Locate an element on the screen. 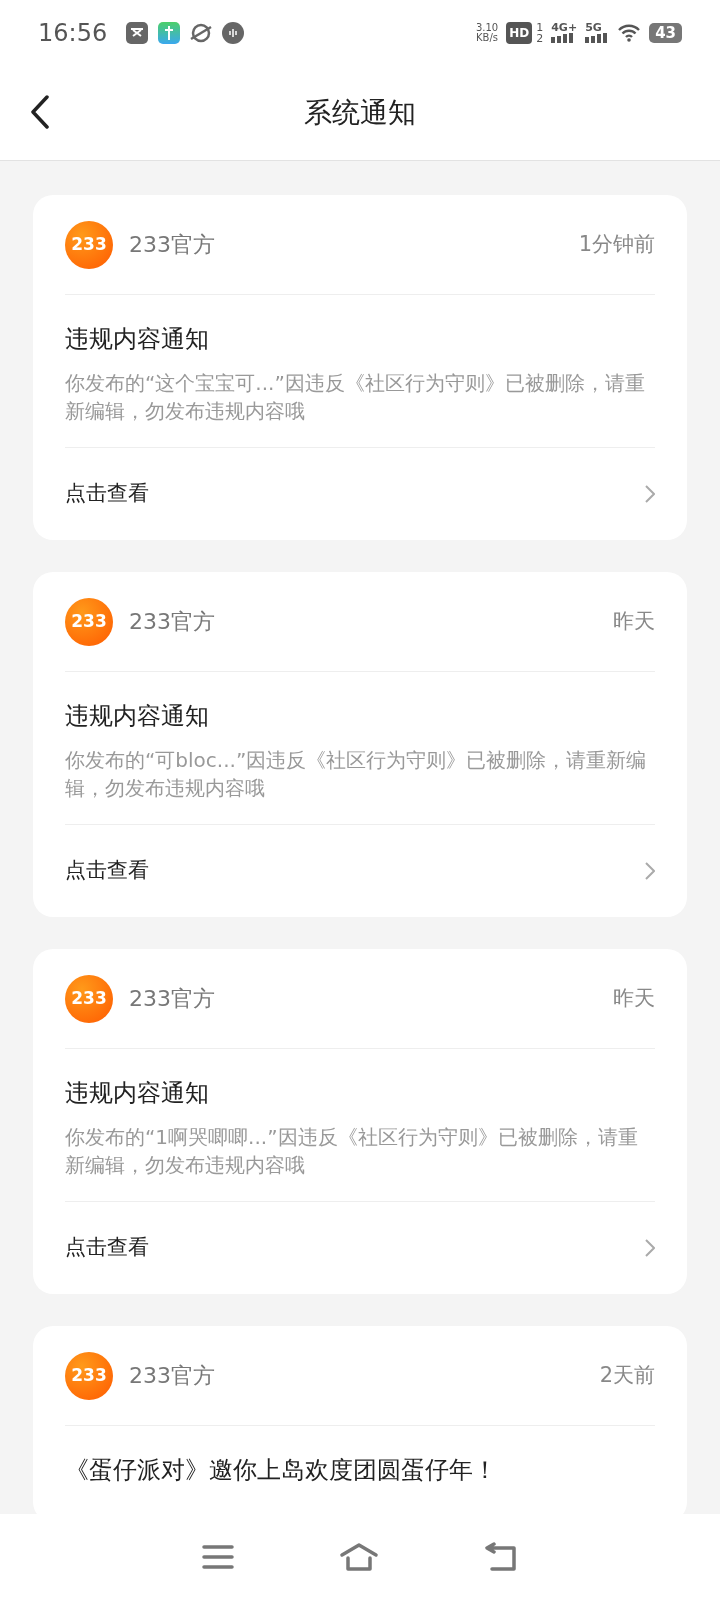 This screenshot has width=720, height=1600. screenshot-icon is located at coordinates (137, 32).